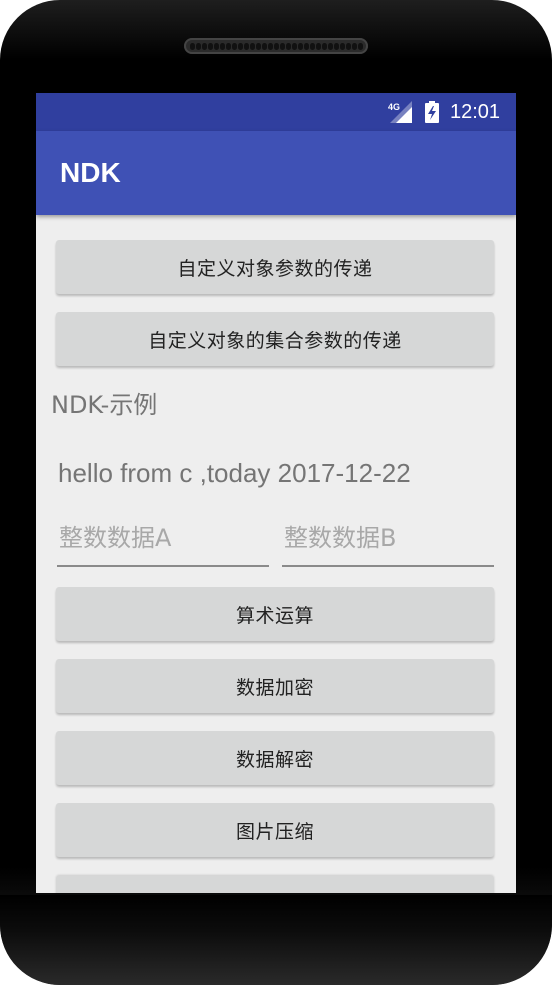  Describe the element at coordinates (275, 830) in the screenshot. I see `compress-image-button: 图片压缩` at that location.